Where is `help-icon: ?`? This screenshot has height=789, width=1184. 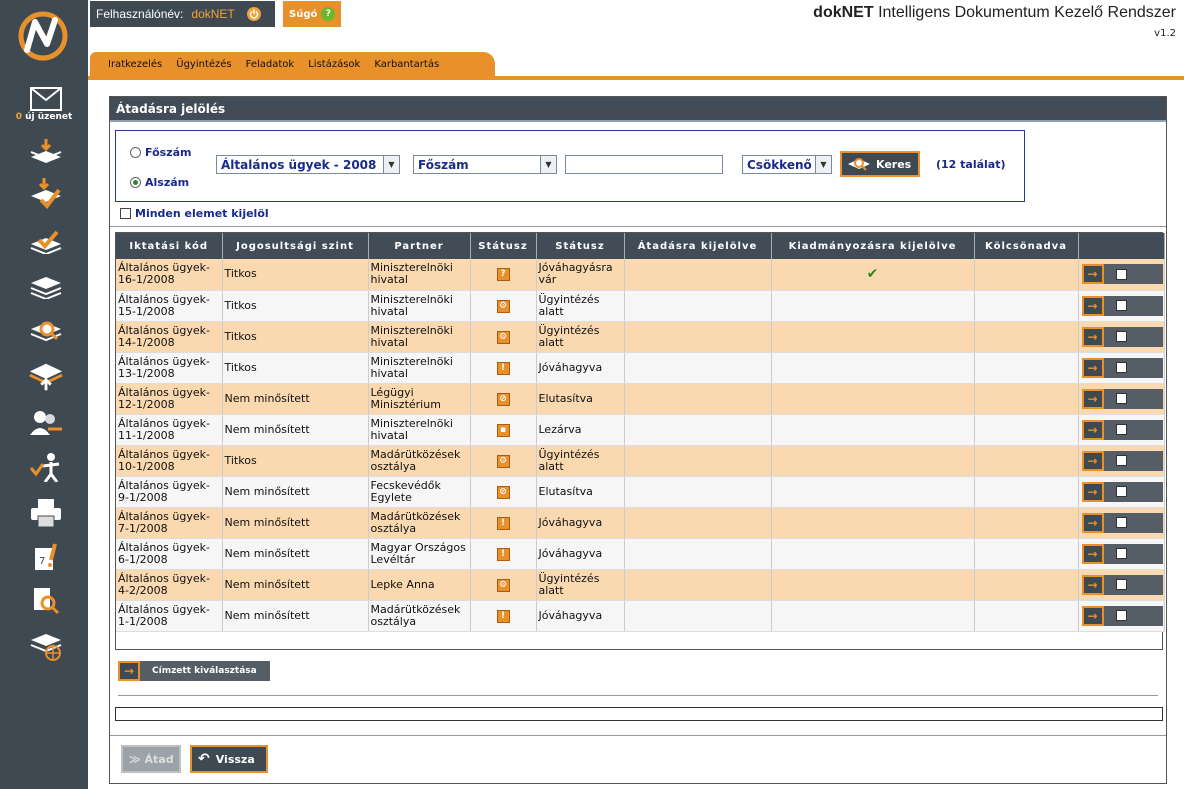 help-icon: ? is located at coordinates (328, 14).